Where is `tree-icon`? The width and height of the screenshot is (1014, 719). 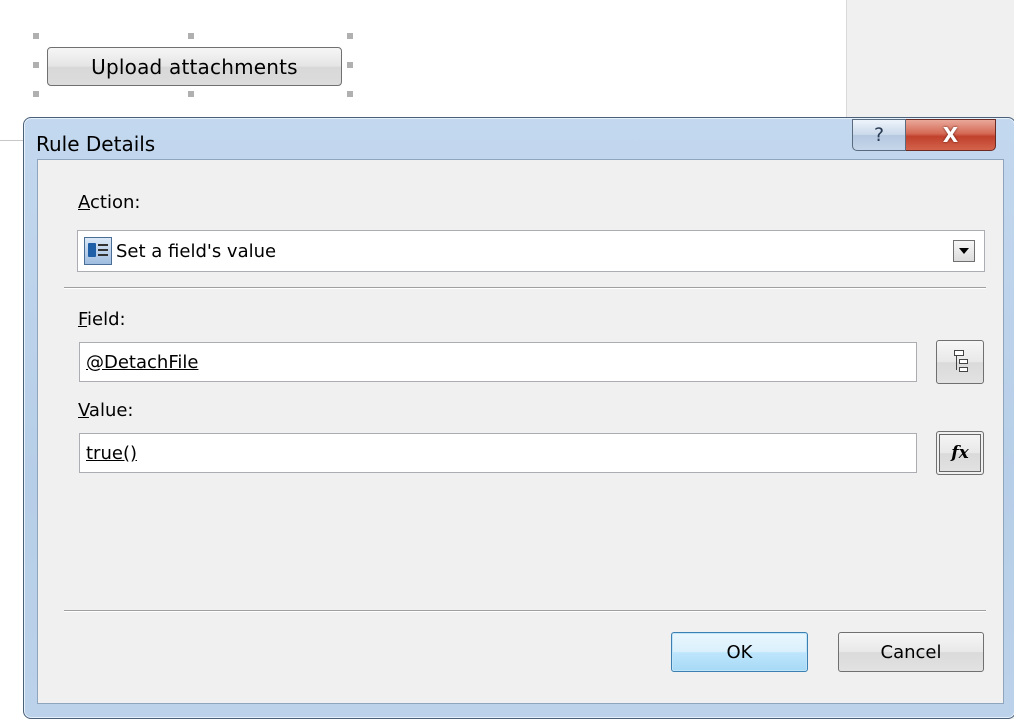
tree-icon is located at coordinates (961, 362).